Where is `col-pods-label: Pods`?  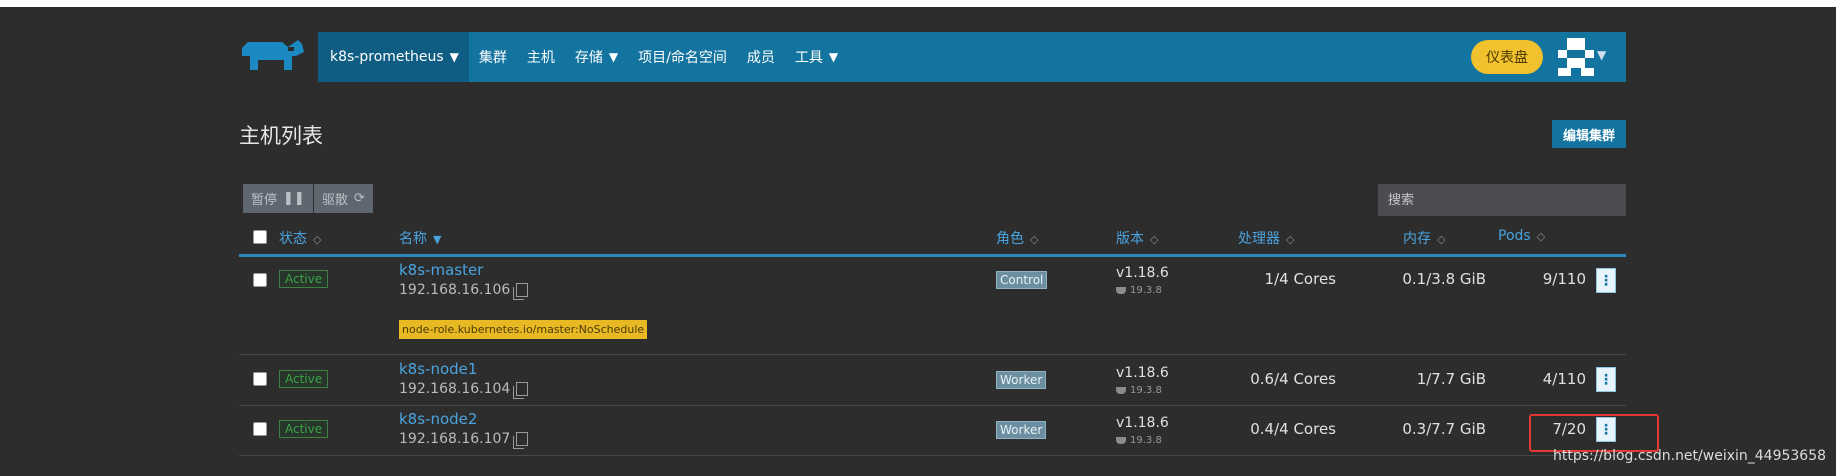
col-pods-label: Pods is located at coordinates (1514, 236).